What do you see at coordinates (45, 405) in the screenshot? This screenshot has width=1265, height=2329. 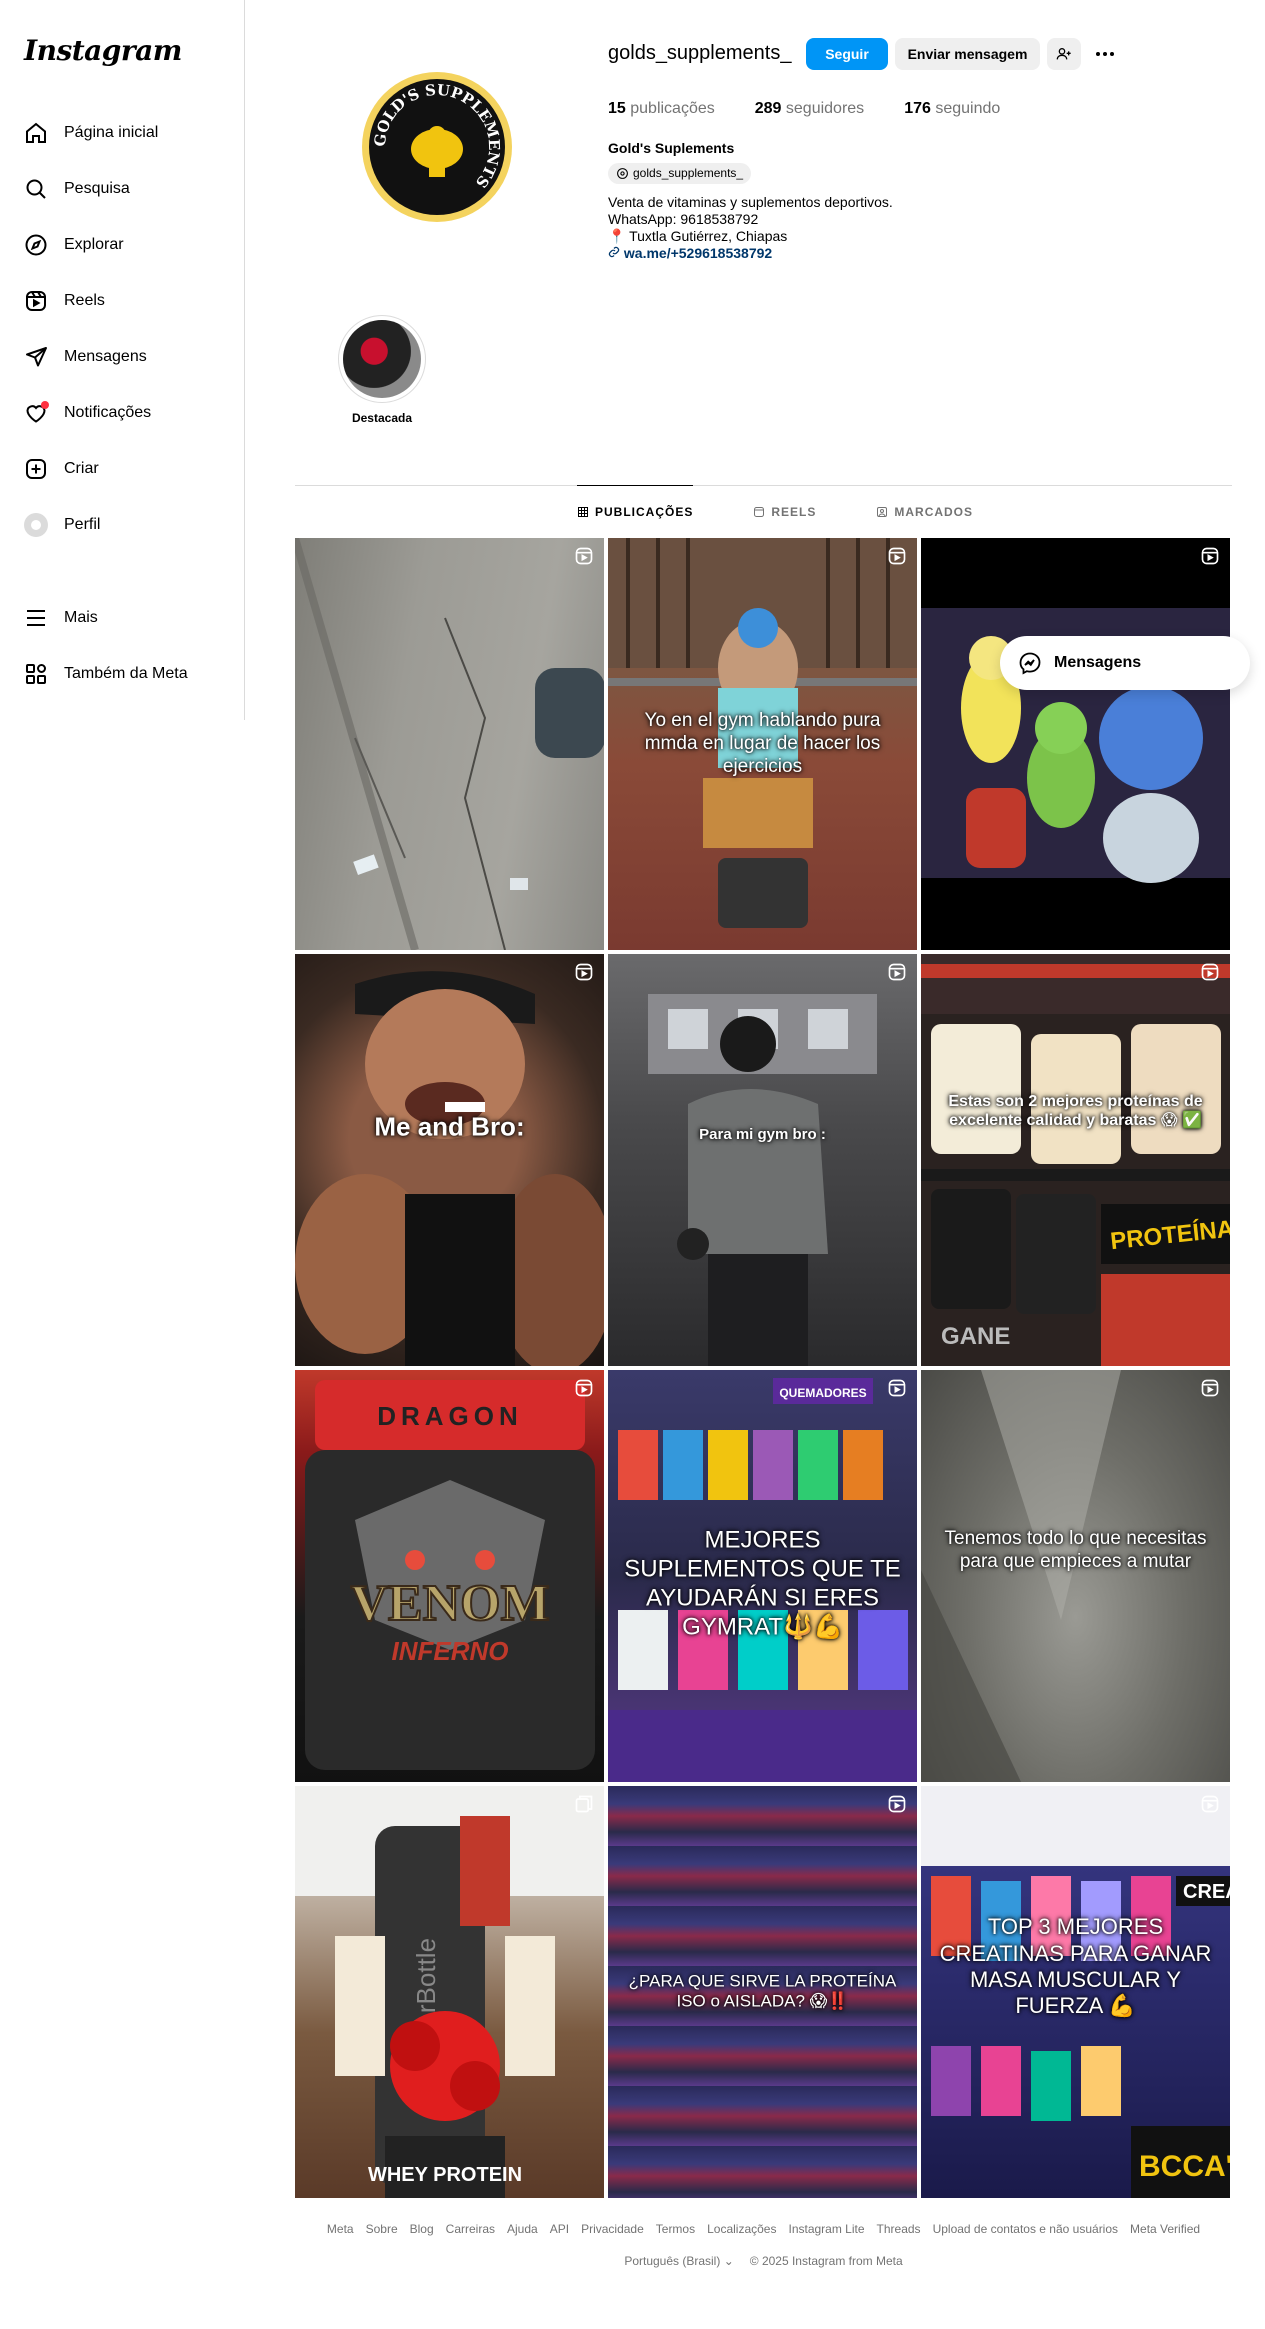 I see `notification-dot` at bounding box center [45, 405].